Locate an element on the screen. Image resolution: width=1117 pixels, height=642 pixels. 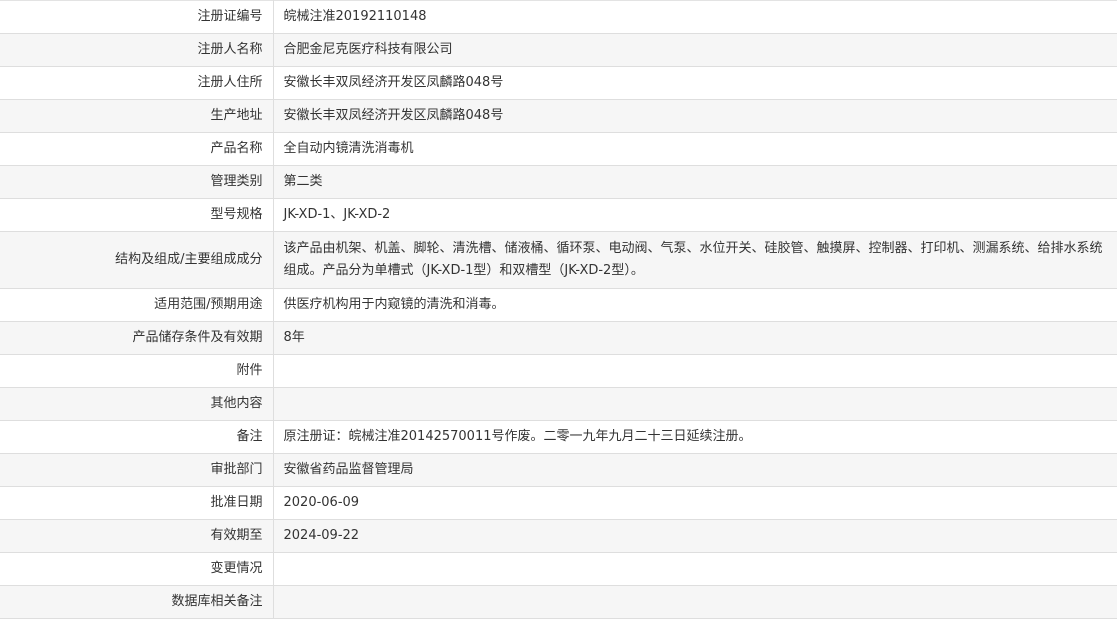
row-storage-validity: 产品储存条件及有效期 8年 is located at coordinates (558, 338).